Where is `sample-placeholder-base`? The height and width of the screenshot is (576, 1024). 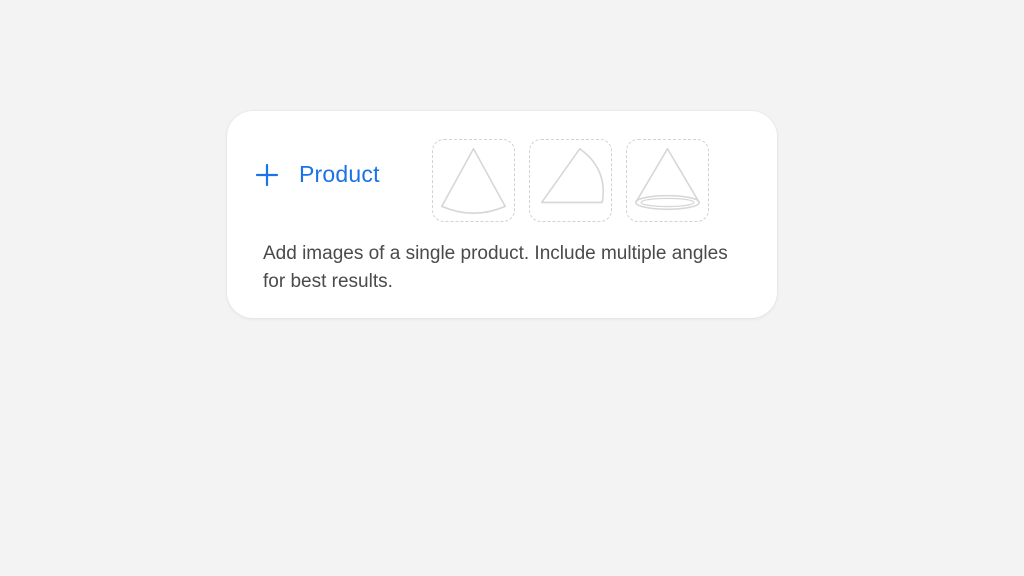 sample-placeholder-base is located at coordinates (667, 180).